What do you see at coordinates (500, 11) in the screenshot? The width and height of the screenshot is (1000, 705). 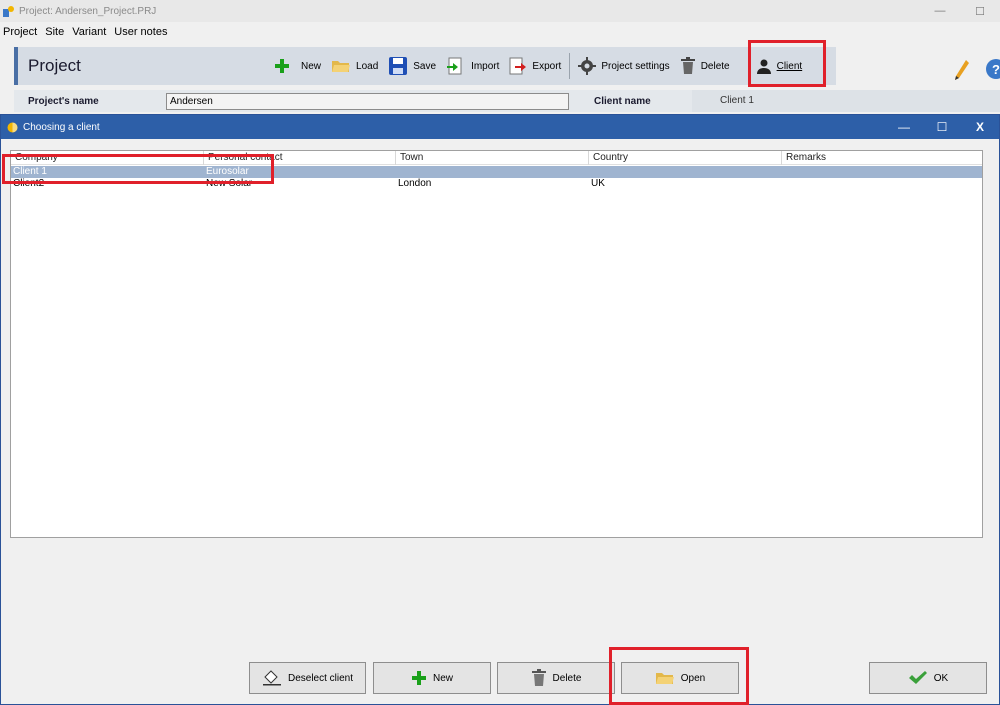 I see `app-titlebar: Project: Andersen_Project.PRJ — ☐` at bounding box center [500, 11].